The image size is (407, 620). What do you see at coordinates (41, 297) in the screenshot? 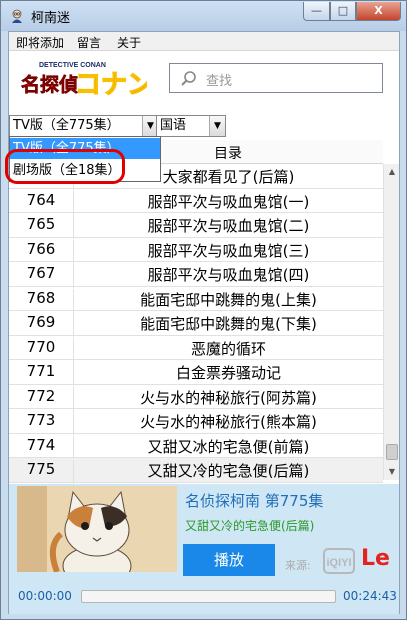
I see `row-num: 768` at bounding box center [41, 297].